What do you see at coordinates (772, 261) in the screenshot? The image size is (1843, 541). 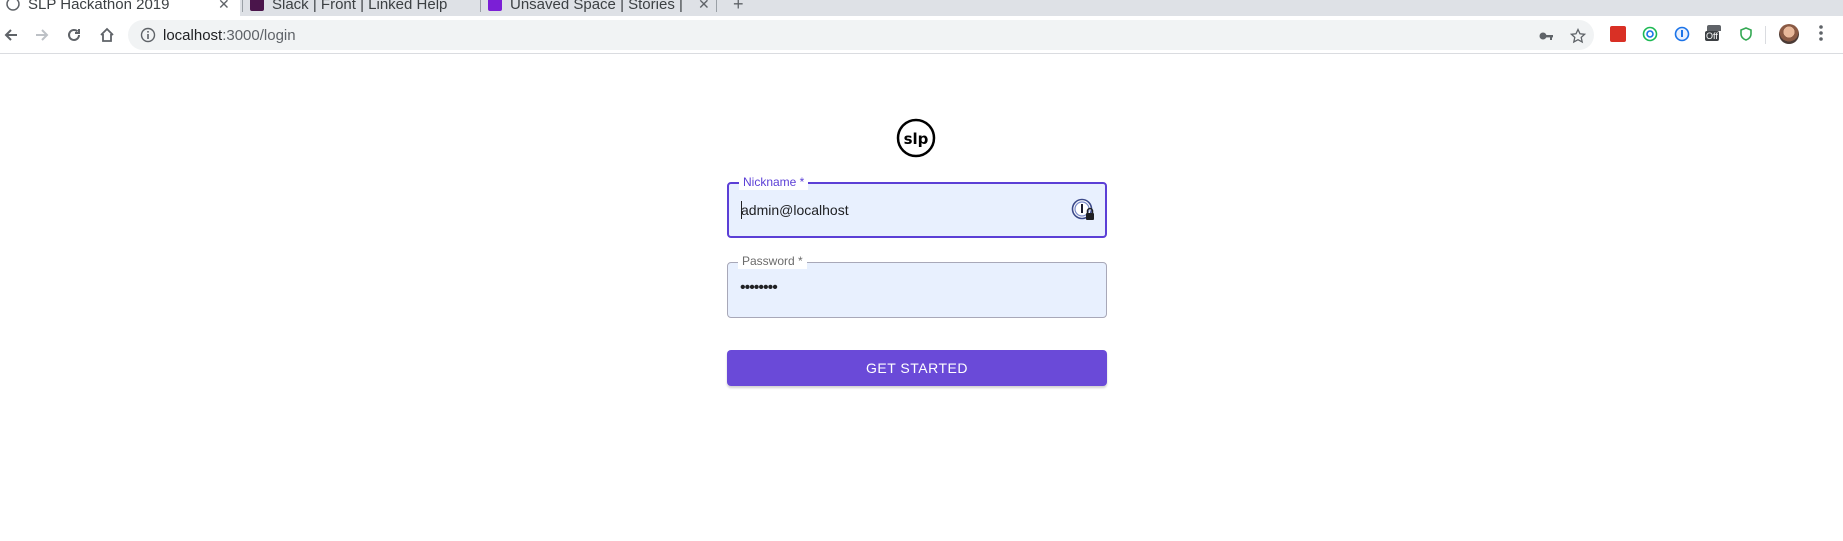 I see `password-label: Password *` at bounding box center [772, 261].